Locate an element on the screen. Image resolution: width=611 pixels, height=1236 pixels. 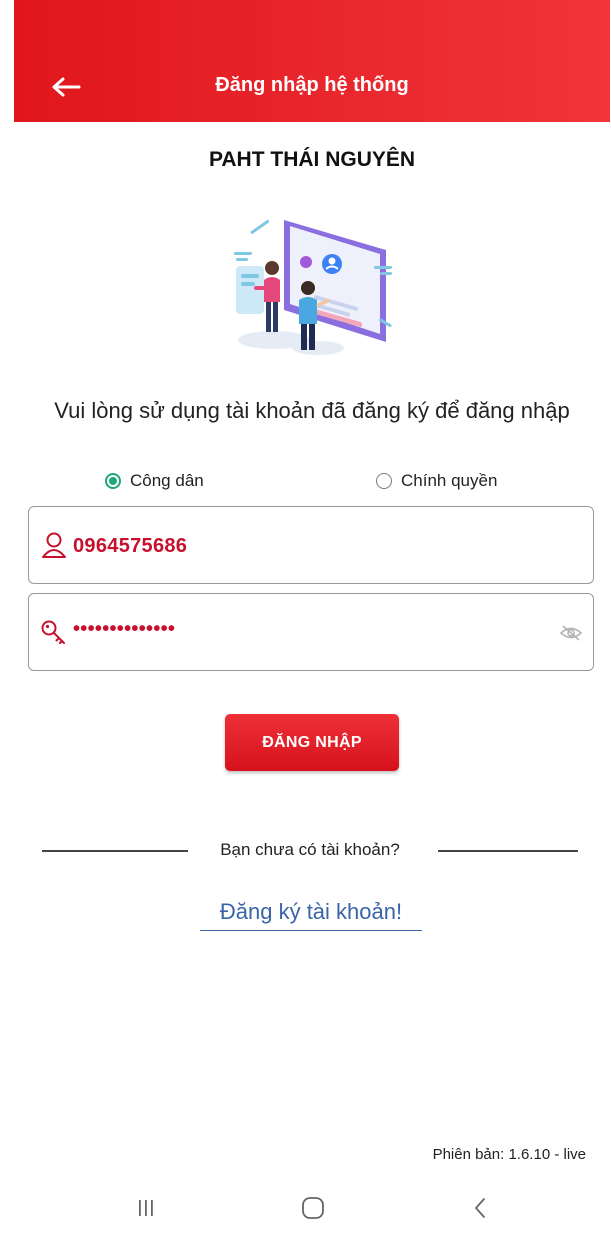
system-back-button is located at coordinates (480, 1208).